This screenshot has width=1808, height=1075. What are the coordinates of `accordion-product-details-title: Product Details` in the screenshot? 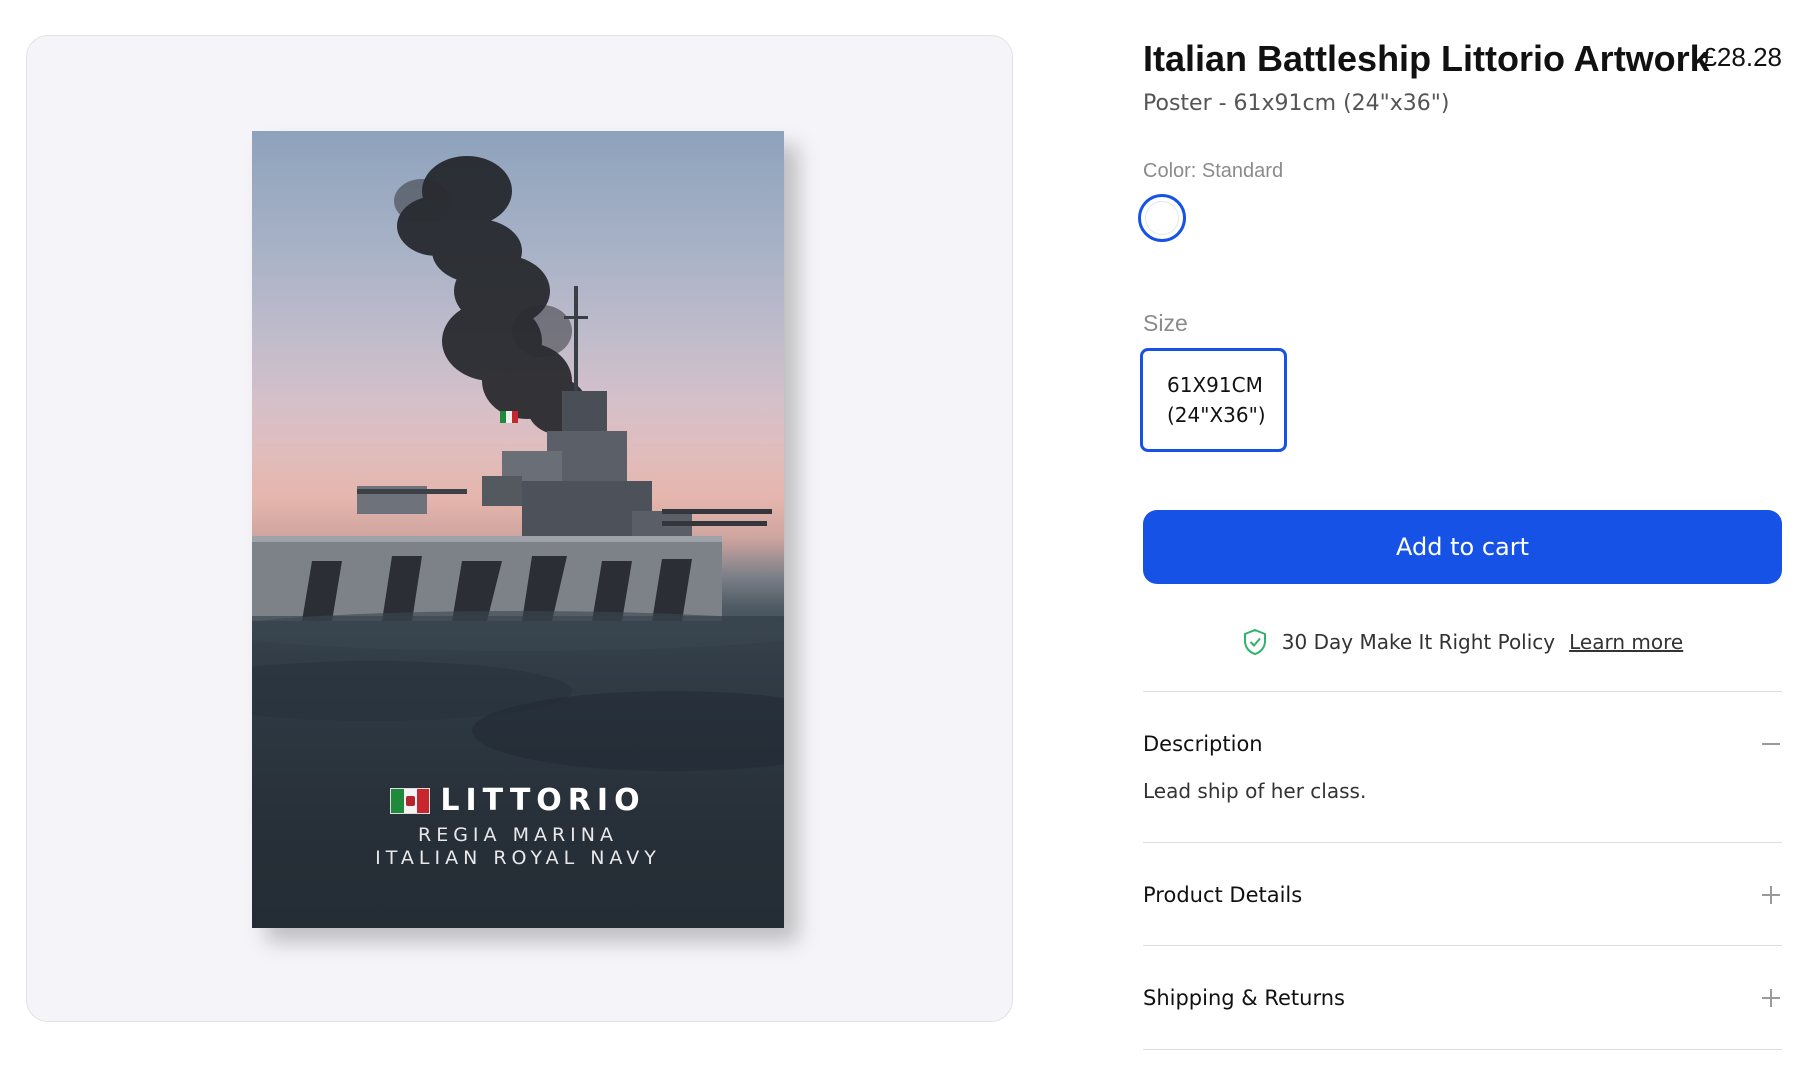 It's located at (1222, 895).